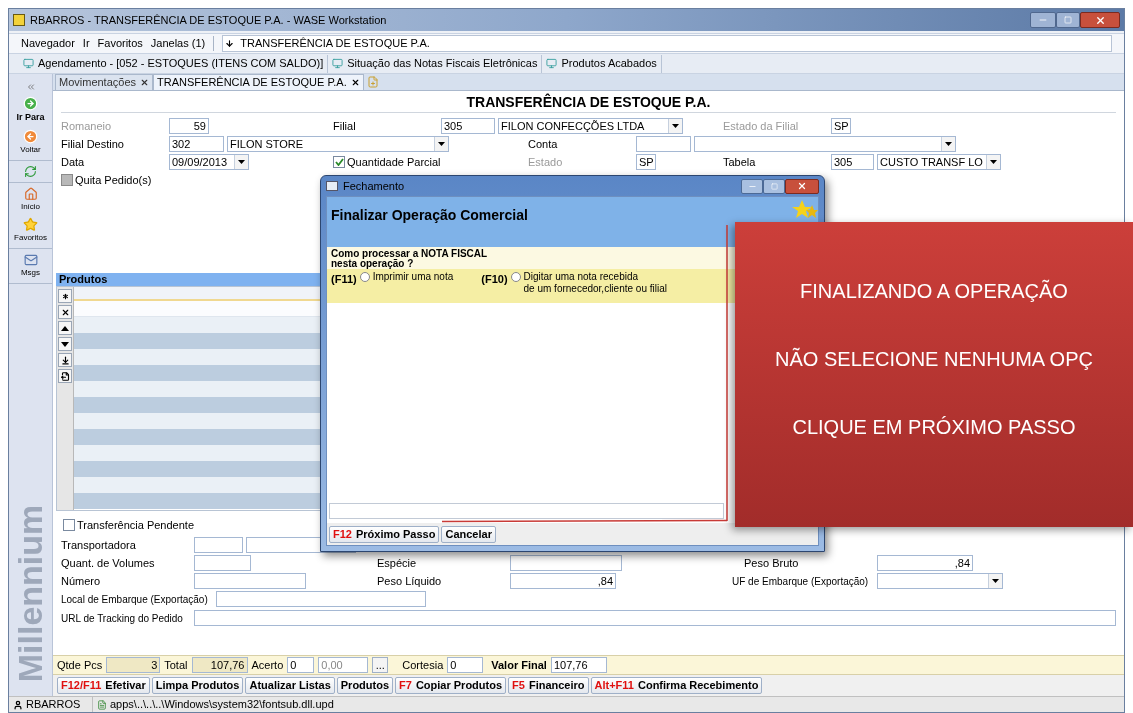  I want to click on mail-icon, so click(30, 259).